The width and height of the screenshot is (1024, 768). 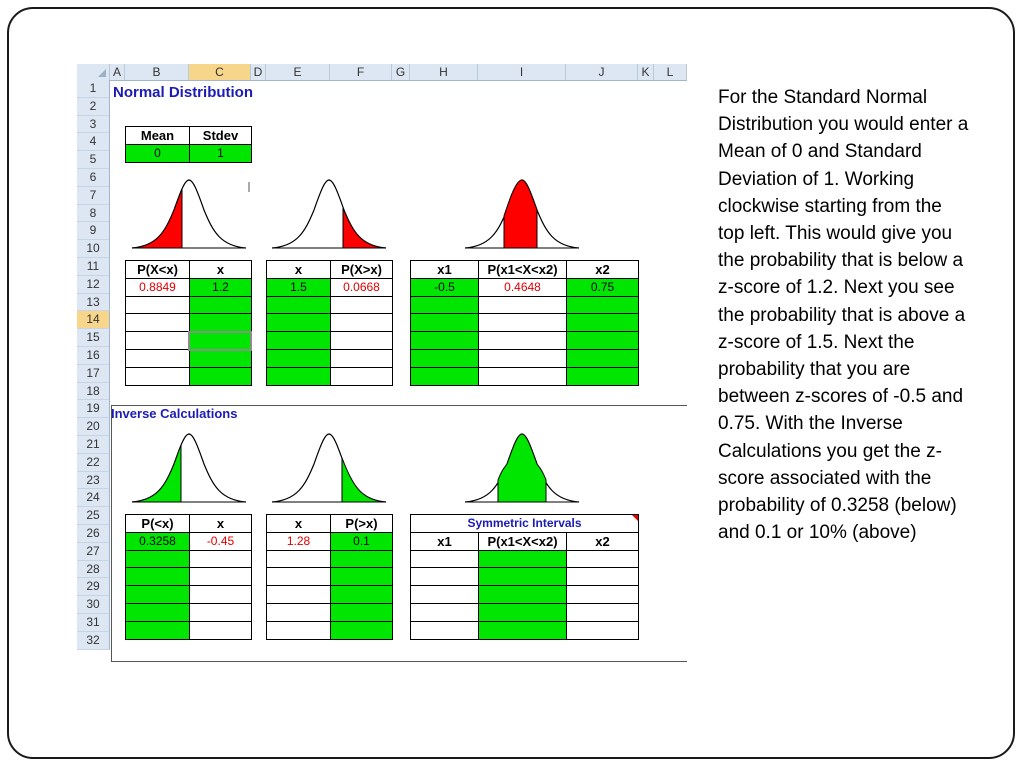 What do you see at coordinates (522, 72) in the screenshot?
I see `column-header-i: I` at bounding box center [522, 72].